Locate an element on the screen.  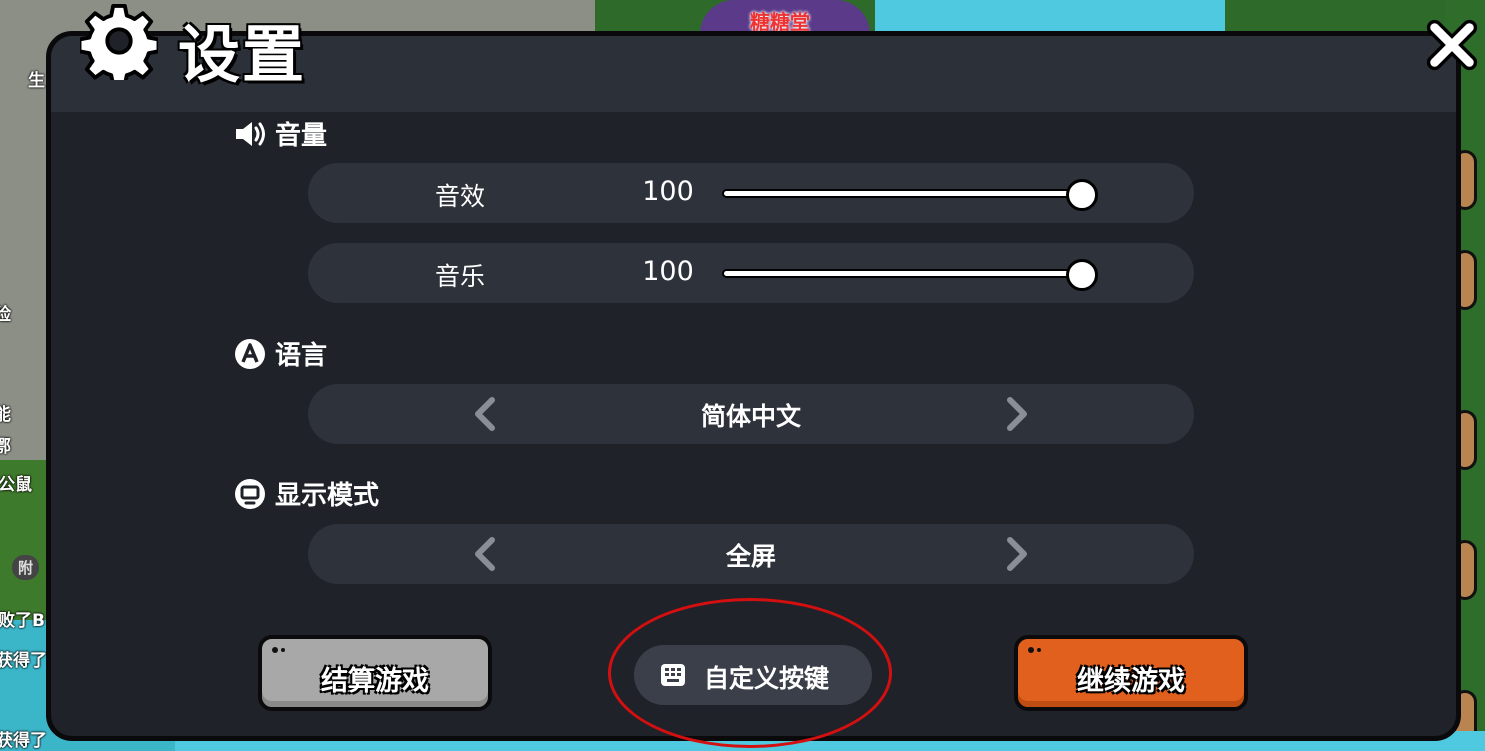
sfx-volume-row: 音效 100 is located at coordinates (751, 193).